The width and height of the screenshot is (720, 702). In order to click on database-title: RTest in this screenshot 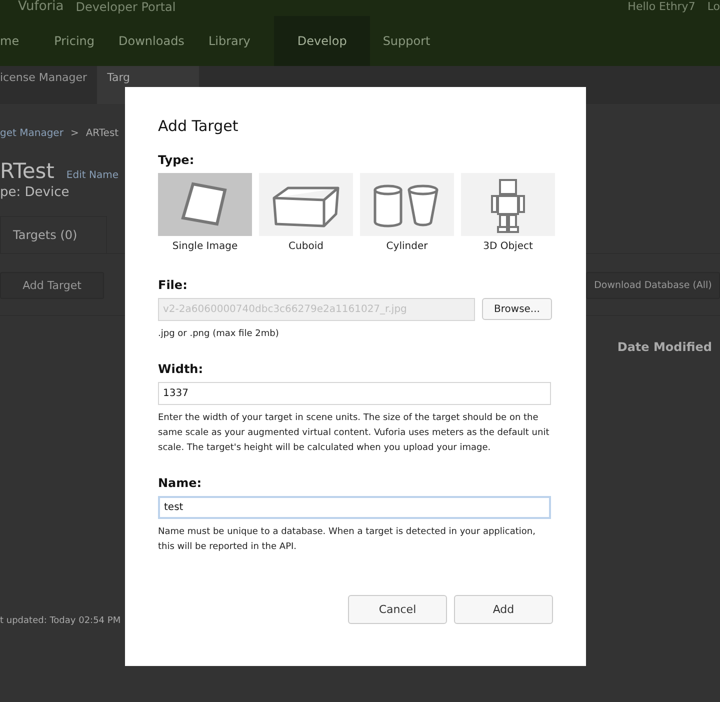, I will do `click(27, 171)`.